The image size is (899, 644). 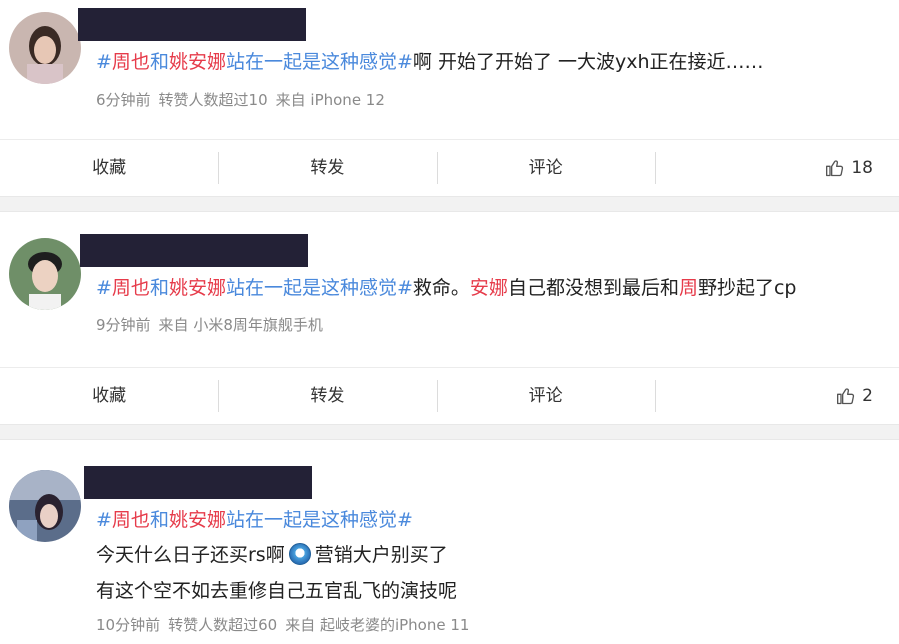 I want to click on like-button: 18, so click(x=776, y=168).